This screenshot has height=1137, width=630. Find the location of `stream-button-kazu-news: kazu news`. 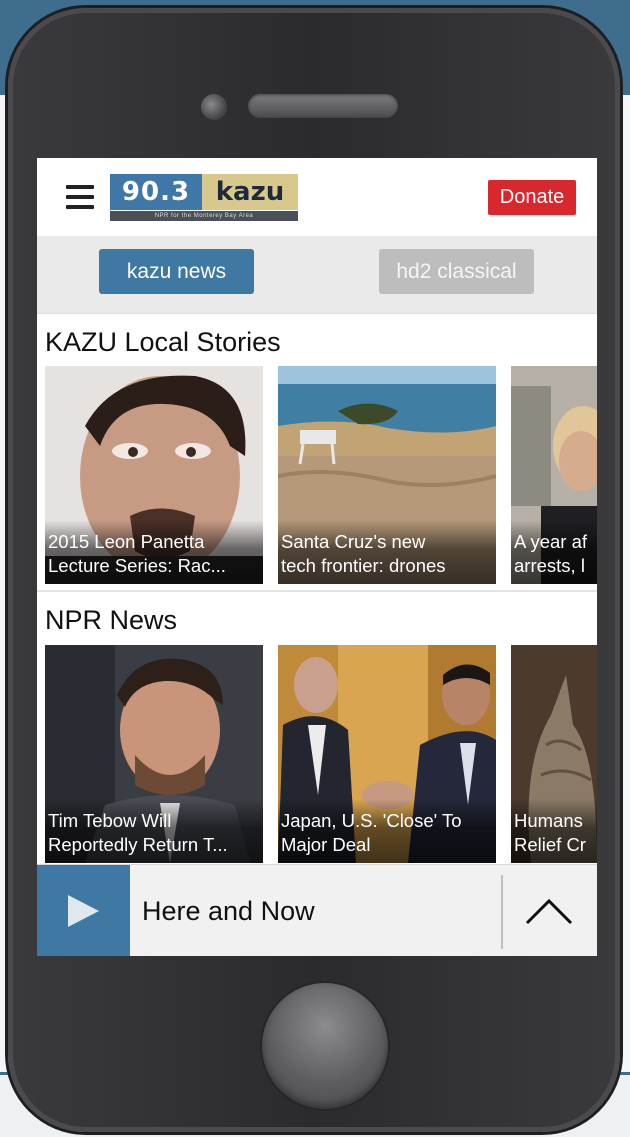

stream-button-kazu-news: kazu news is located at coordinates (176, 271).